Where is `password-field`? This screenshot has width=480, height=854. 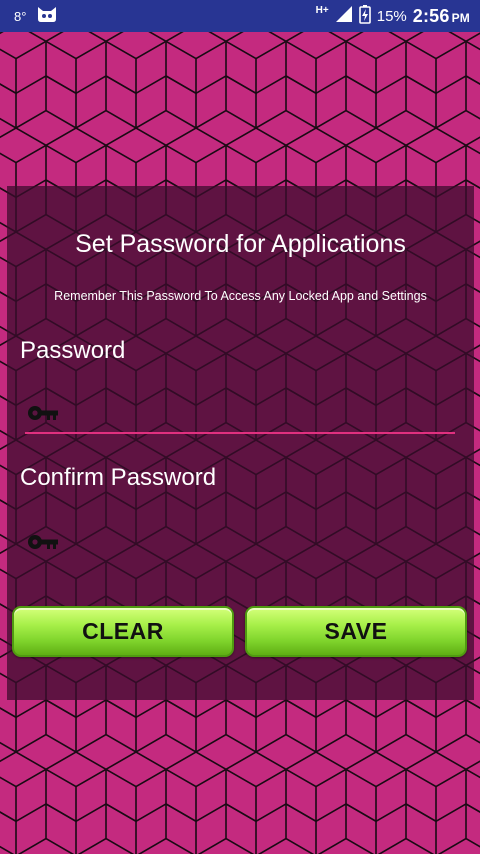 password-field is located at coordinates (240, 414).